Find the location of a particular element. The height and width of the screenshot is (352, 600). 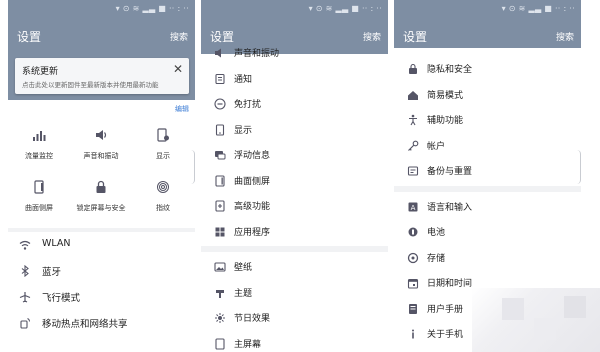

list-item-wlan: WLAN is located at coordinates (101, 245).